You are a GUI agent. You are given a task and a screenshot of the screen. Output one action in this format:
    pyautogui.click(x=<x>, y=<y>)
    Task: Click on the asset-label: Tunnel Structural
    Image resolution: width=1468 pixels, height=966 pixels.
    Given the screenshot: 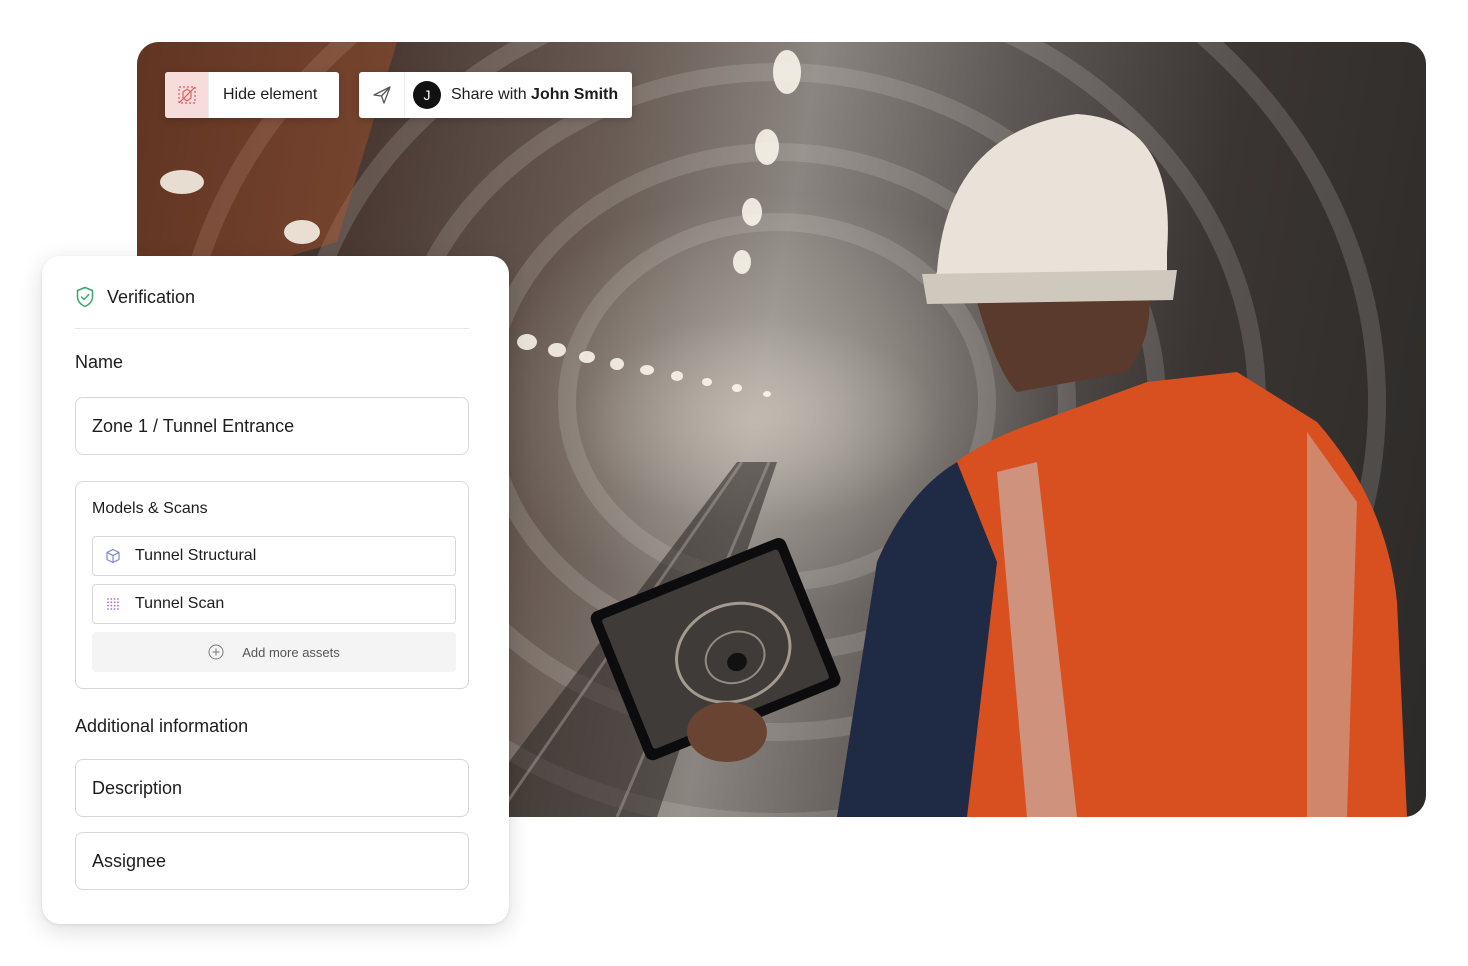 What is the action you would take?
    pyautogui.click(x=196, y=555)
    